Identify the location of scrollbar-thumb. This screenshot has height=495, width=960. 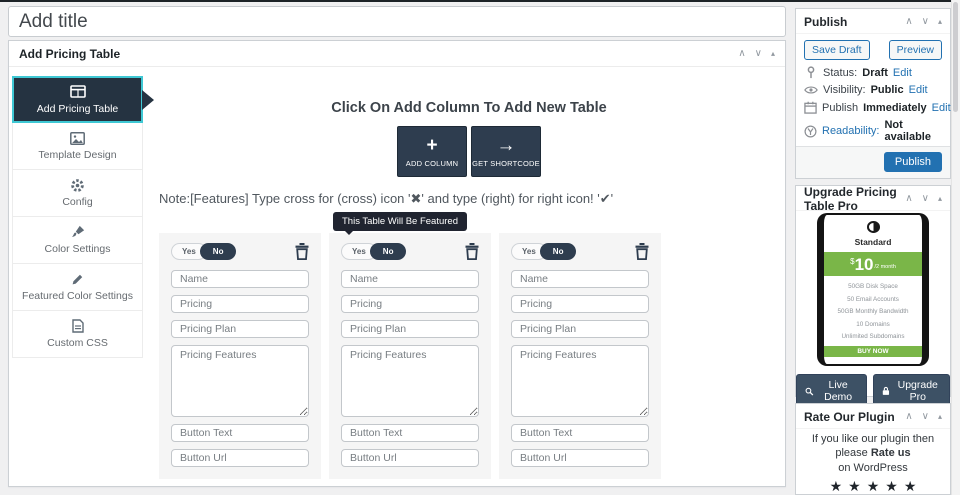
(955, 57).